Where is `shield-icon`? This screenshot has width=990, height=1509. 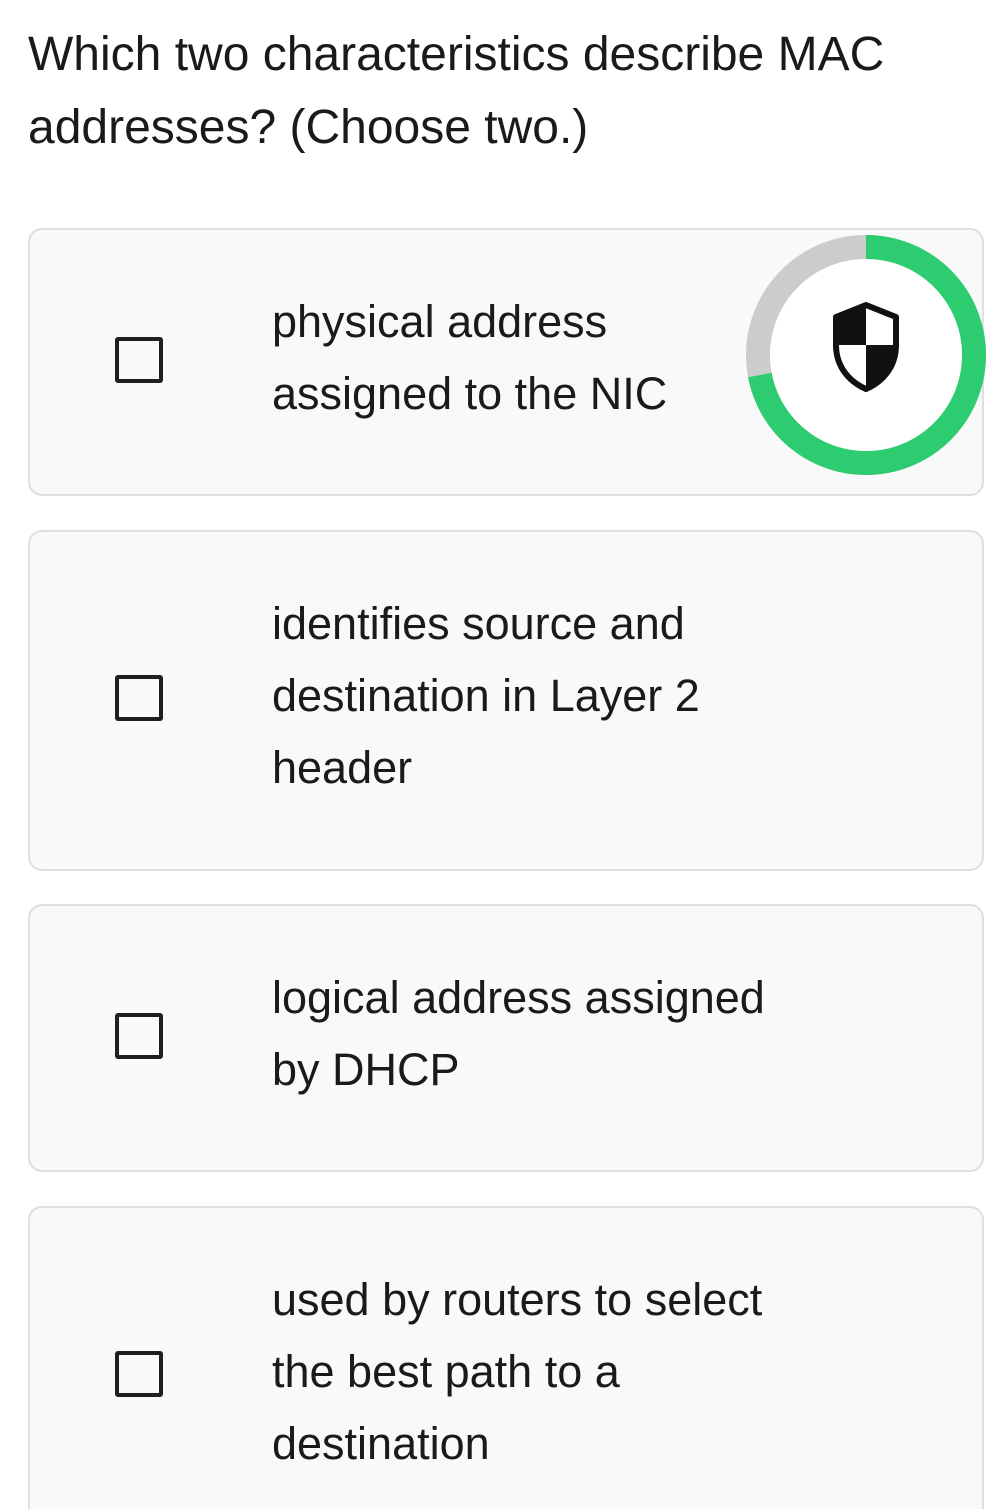
shield-icon is located at coordinates (866, 347).